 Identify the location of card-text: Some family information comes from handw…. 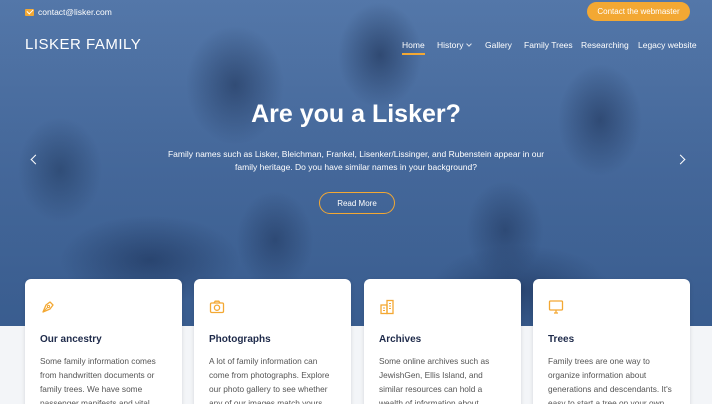
(98, 380).